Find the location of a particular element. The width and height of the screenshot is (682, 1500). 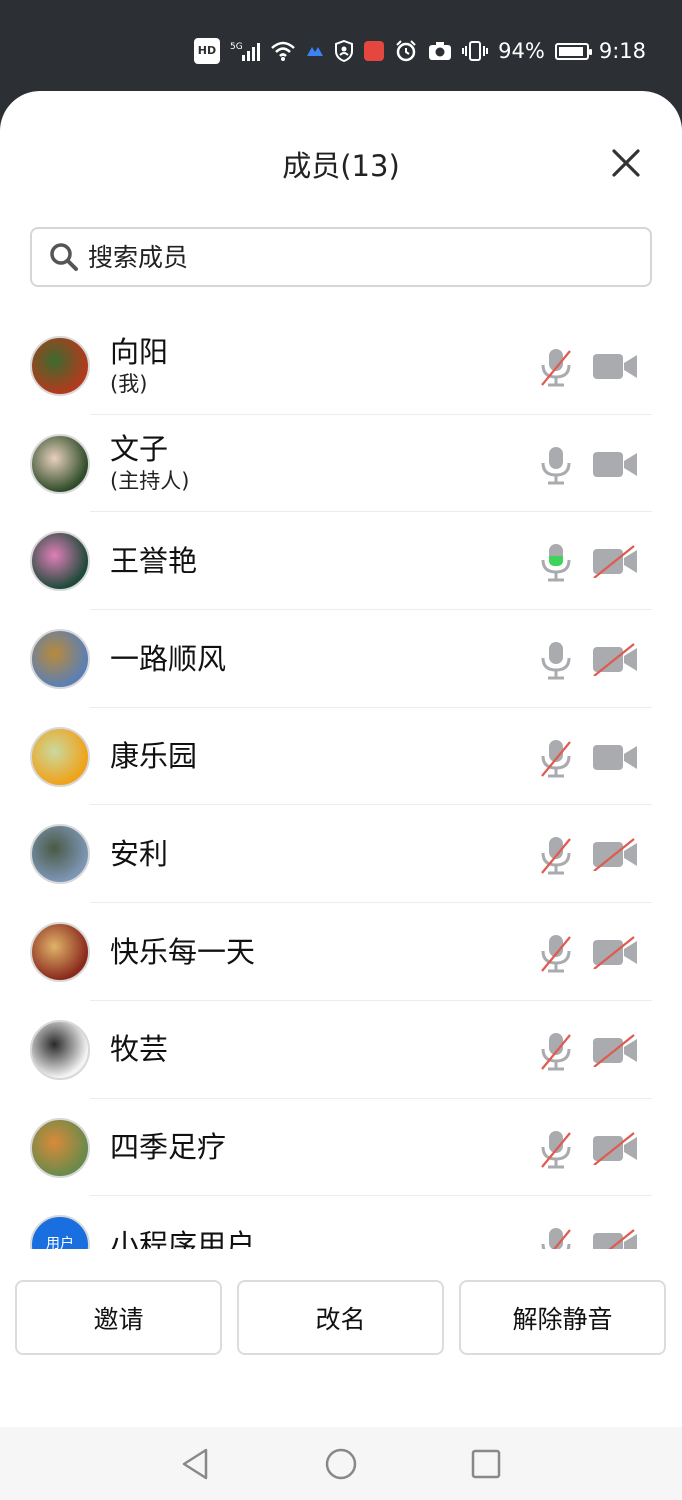

member-info: 一路顺风 is located at coordinates (168, 658).